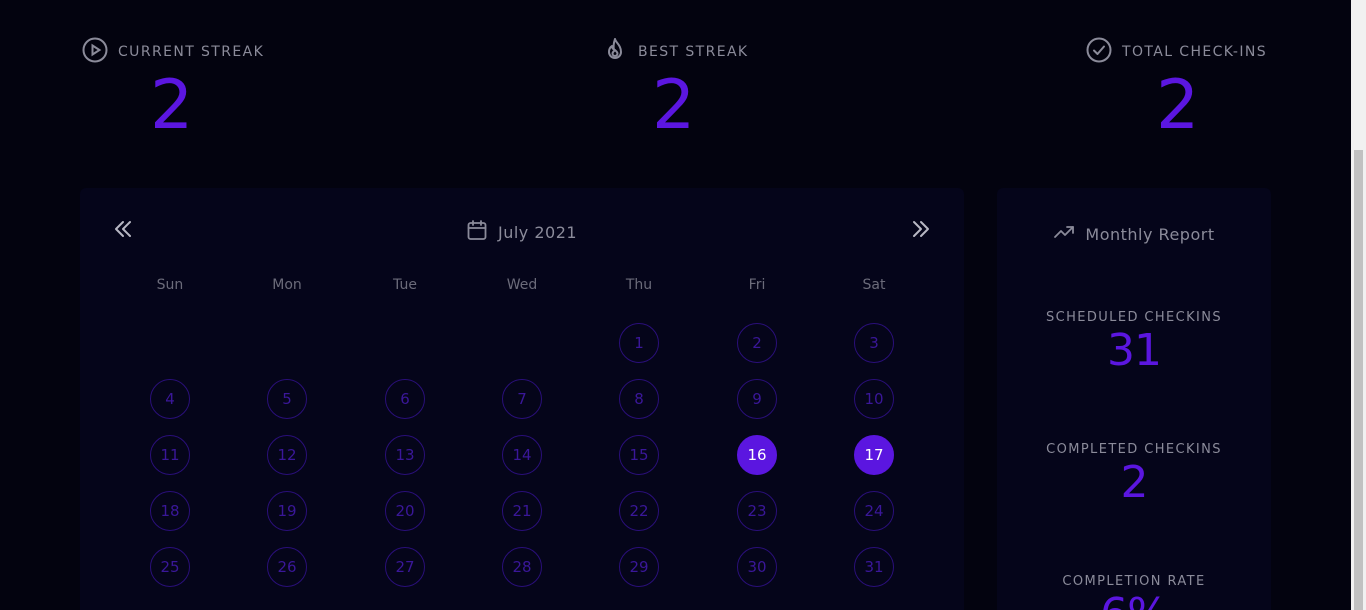  Describe the element at coordinates (874, 399) in the screenshot. I see `calendar-day-10: 10` at that location.